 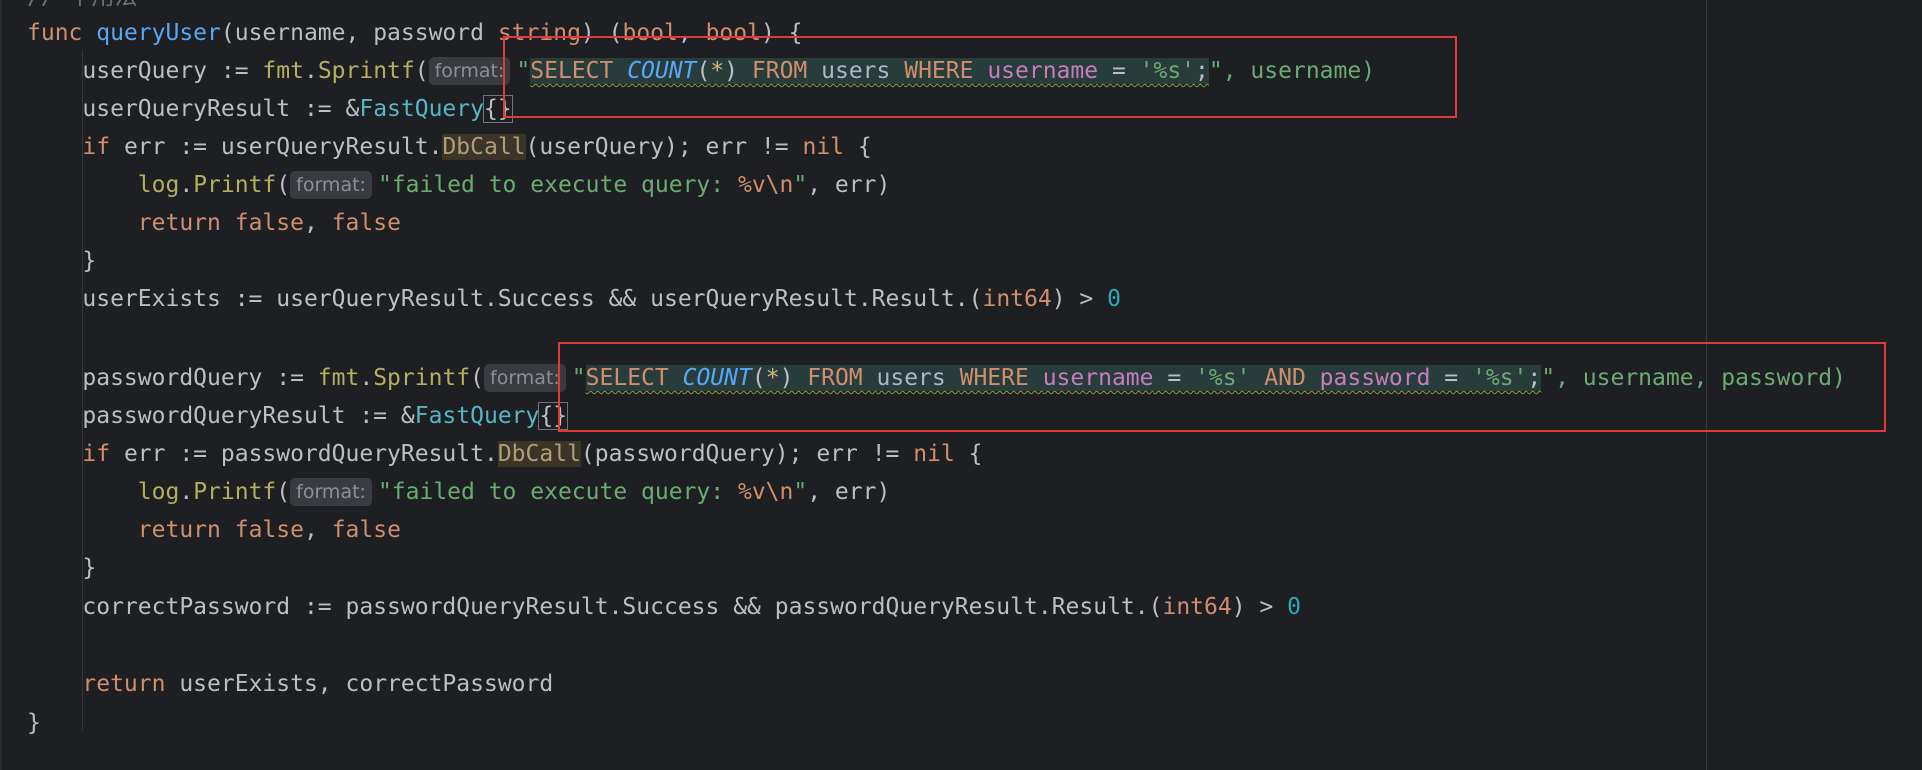 I want to click on code-text: err := userQueryResult., so click(x=276, y=147).